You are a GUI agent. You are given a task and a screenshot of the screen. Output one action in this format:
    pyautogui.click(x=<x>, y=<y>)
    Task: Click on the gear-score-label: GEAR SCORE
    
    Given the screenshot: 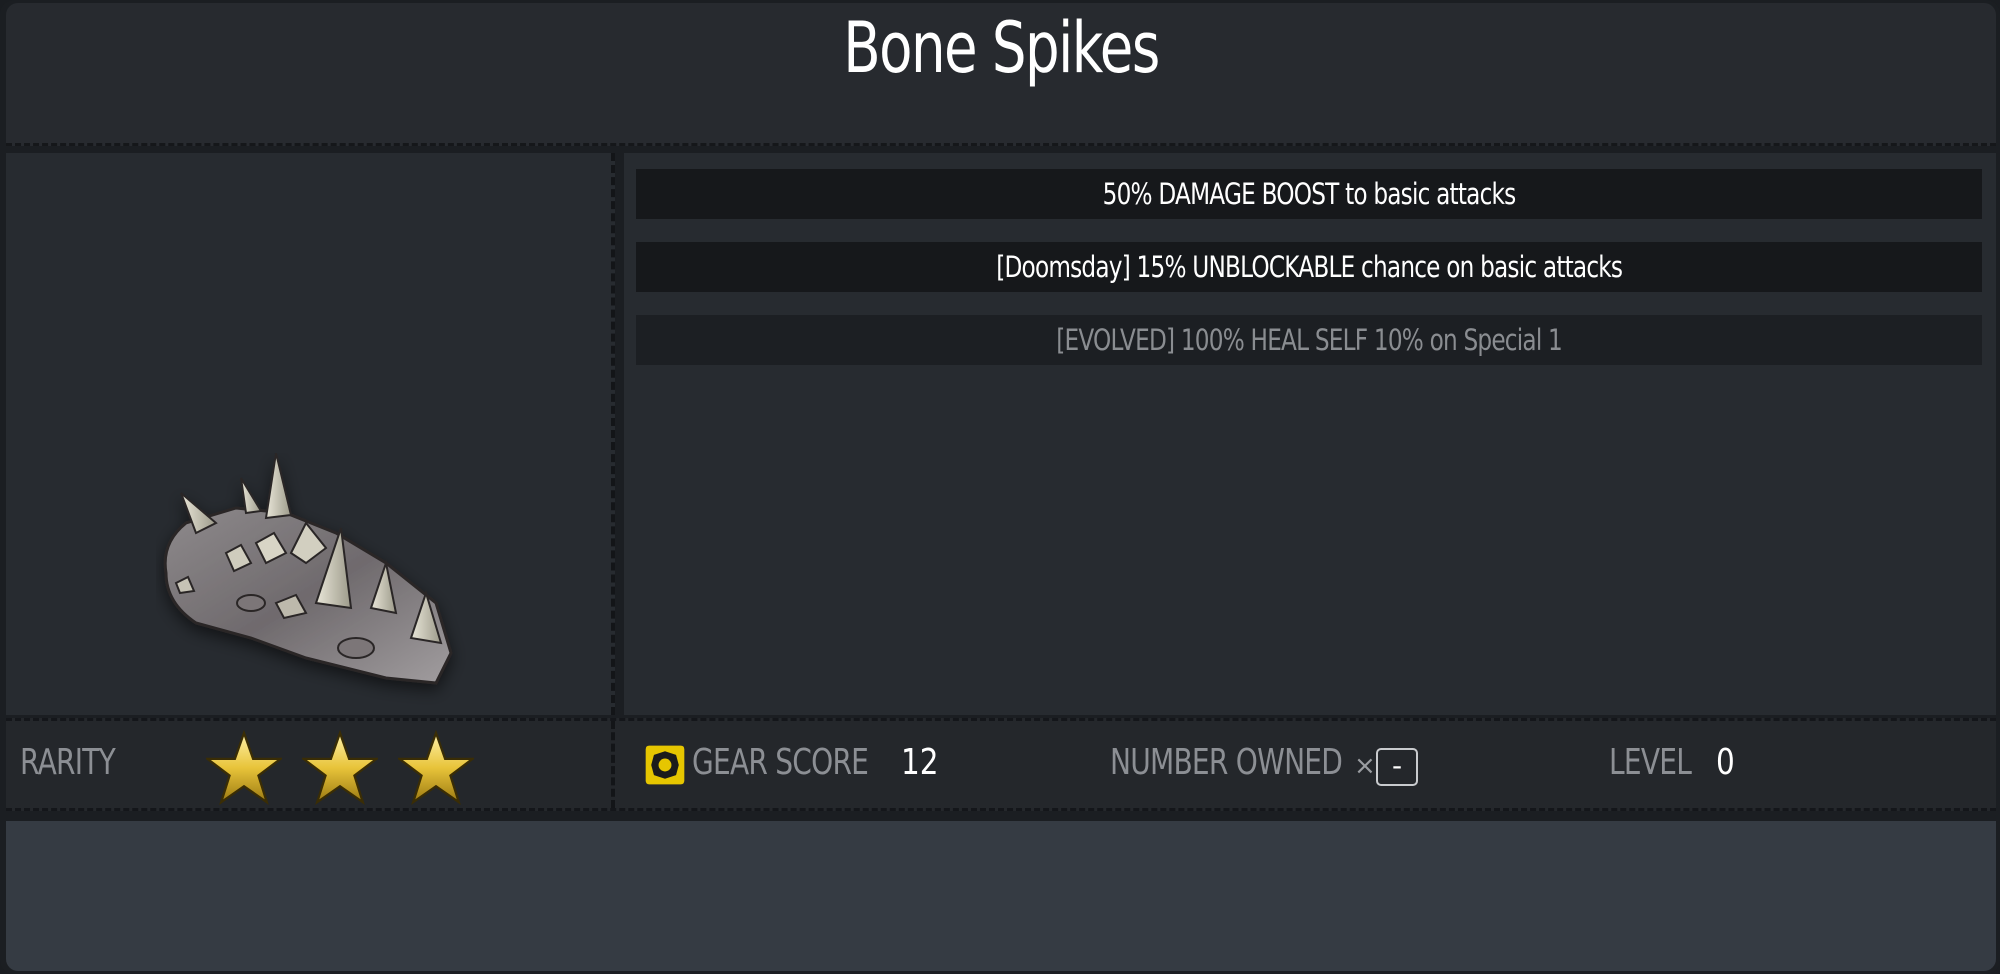 What is the action you would take?
    pyautogui.click(x=780, y=762)
    